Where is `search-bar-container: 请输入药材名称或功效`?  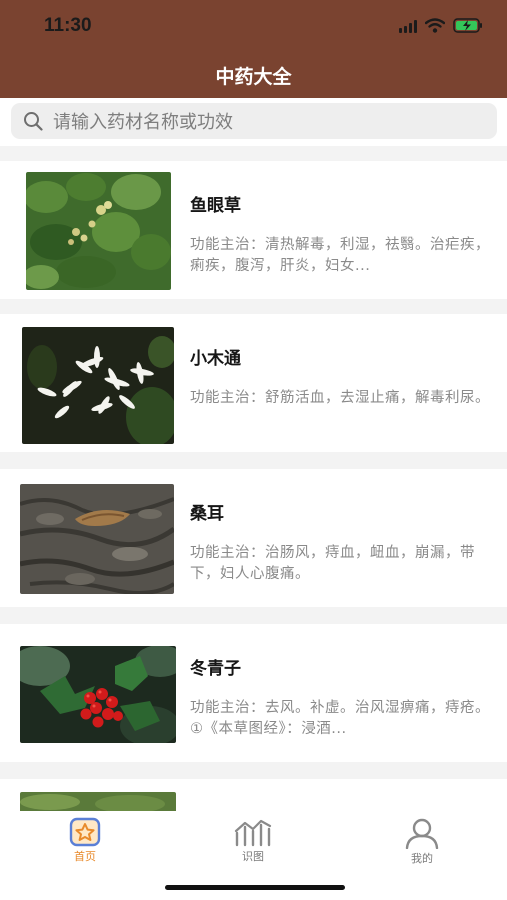
search-bar-container: 请输入药材名称或功效 is located at coordinates (253, 122).